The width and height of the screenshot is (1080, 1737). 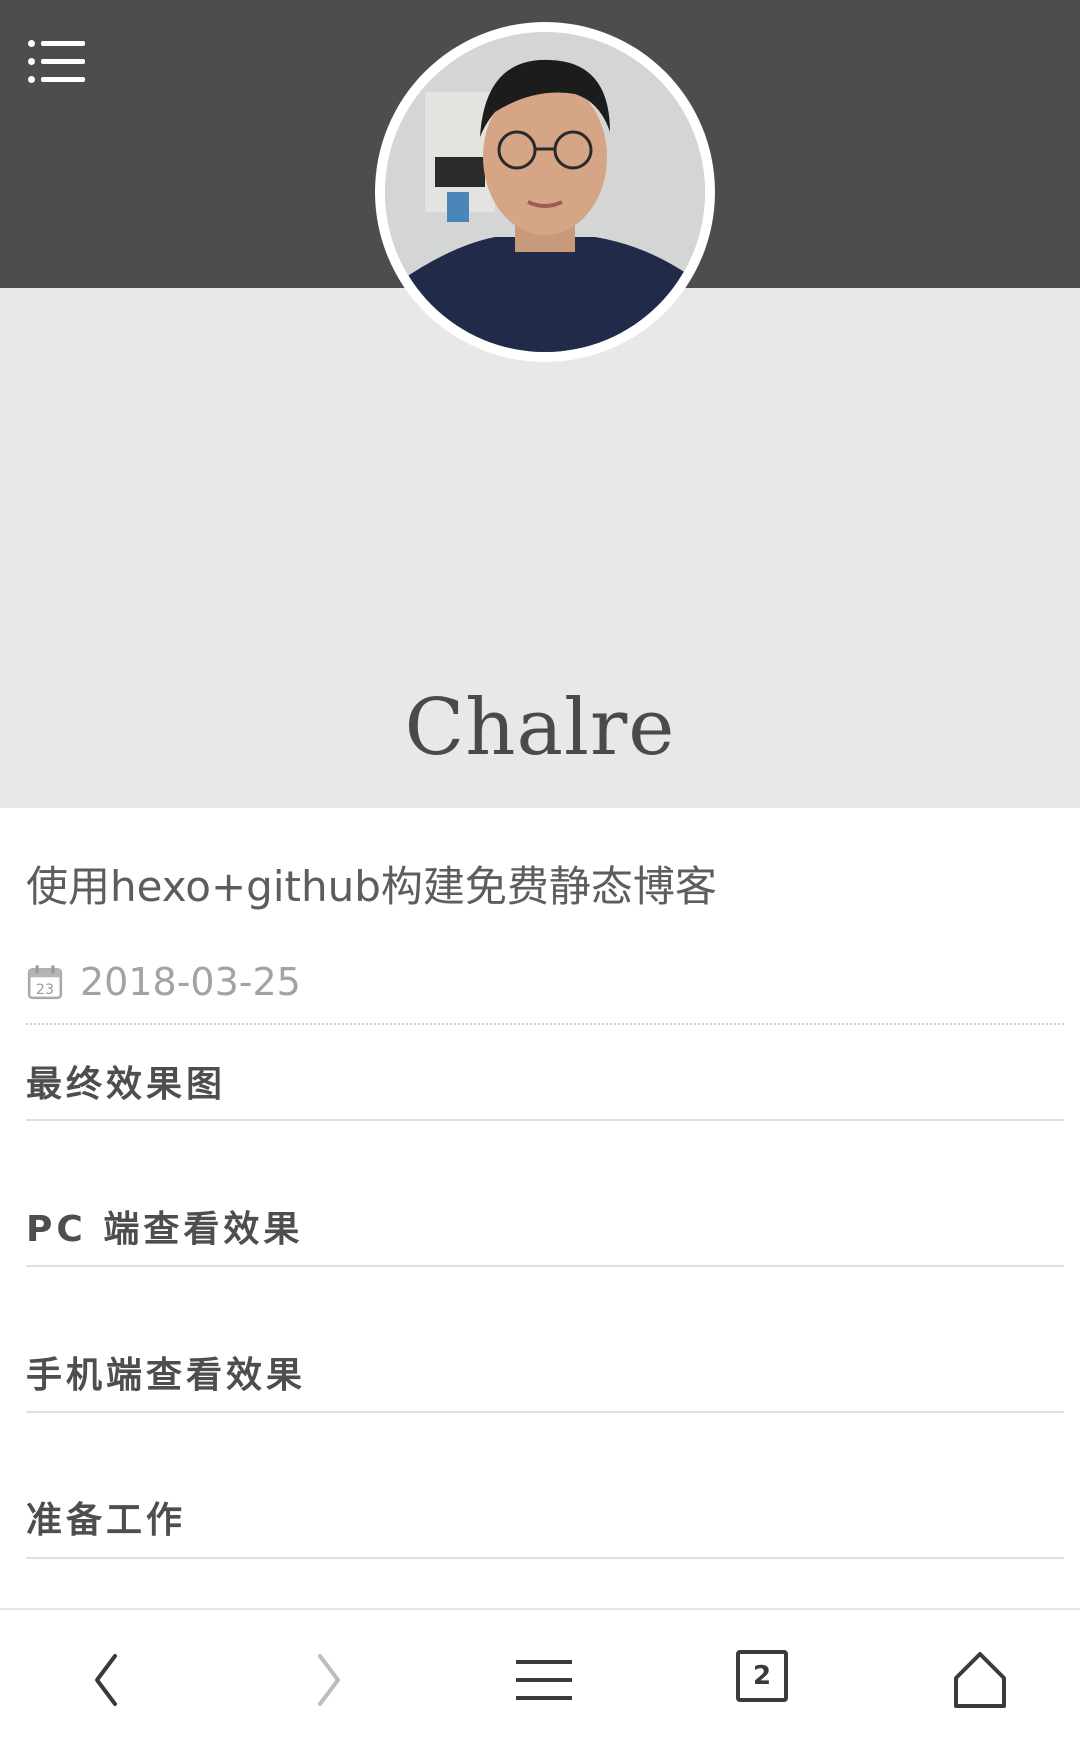 What do you see at coordinates (328, 1680) in the screenshot?
I see `forward-icon` at bounding box center [328, 1680].